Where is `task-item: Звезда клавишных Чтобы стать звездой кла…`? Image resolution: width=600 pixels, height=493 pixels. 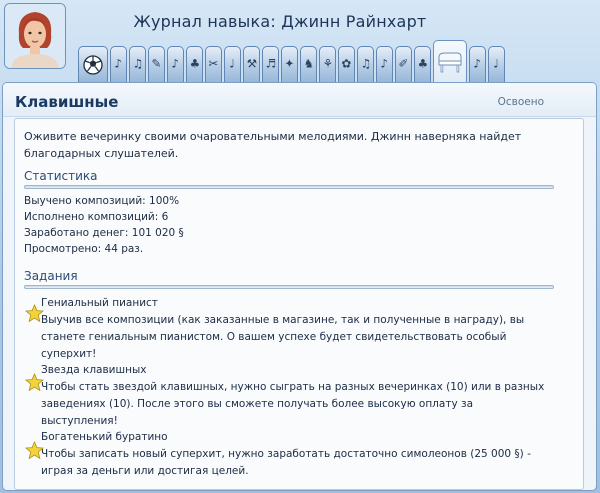 task-item: Звезда клавишных Чтобы стать звездой кла… is located at coordinates (288, 396).